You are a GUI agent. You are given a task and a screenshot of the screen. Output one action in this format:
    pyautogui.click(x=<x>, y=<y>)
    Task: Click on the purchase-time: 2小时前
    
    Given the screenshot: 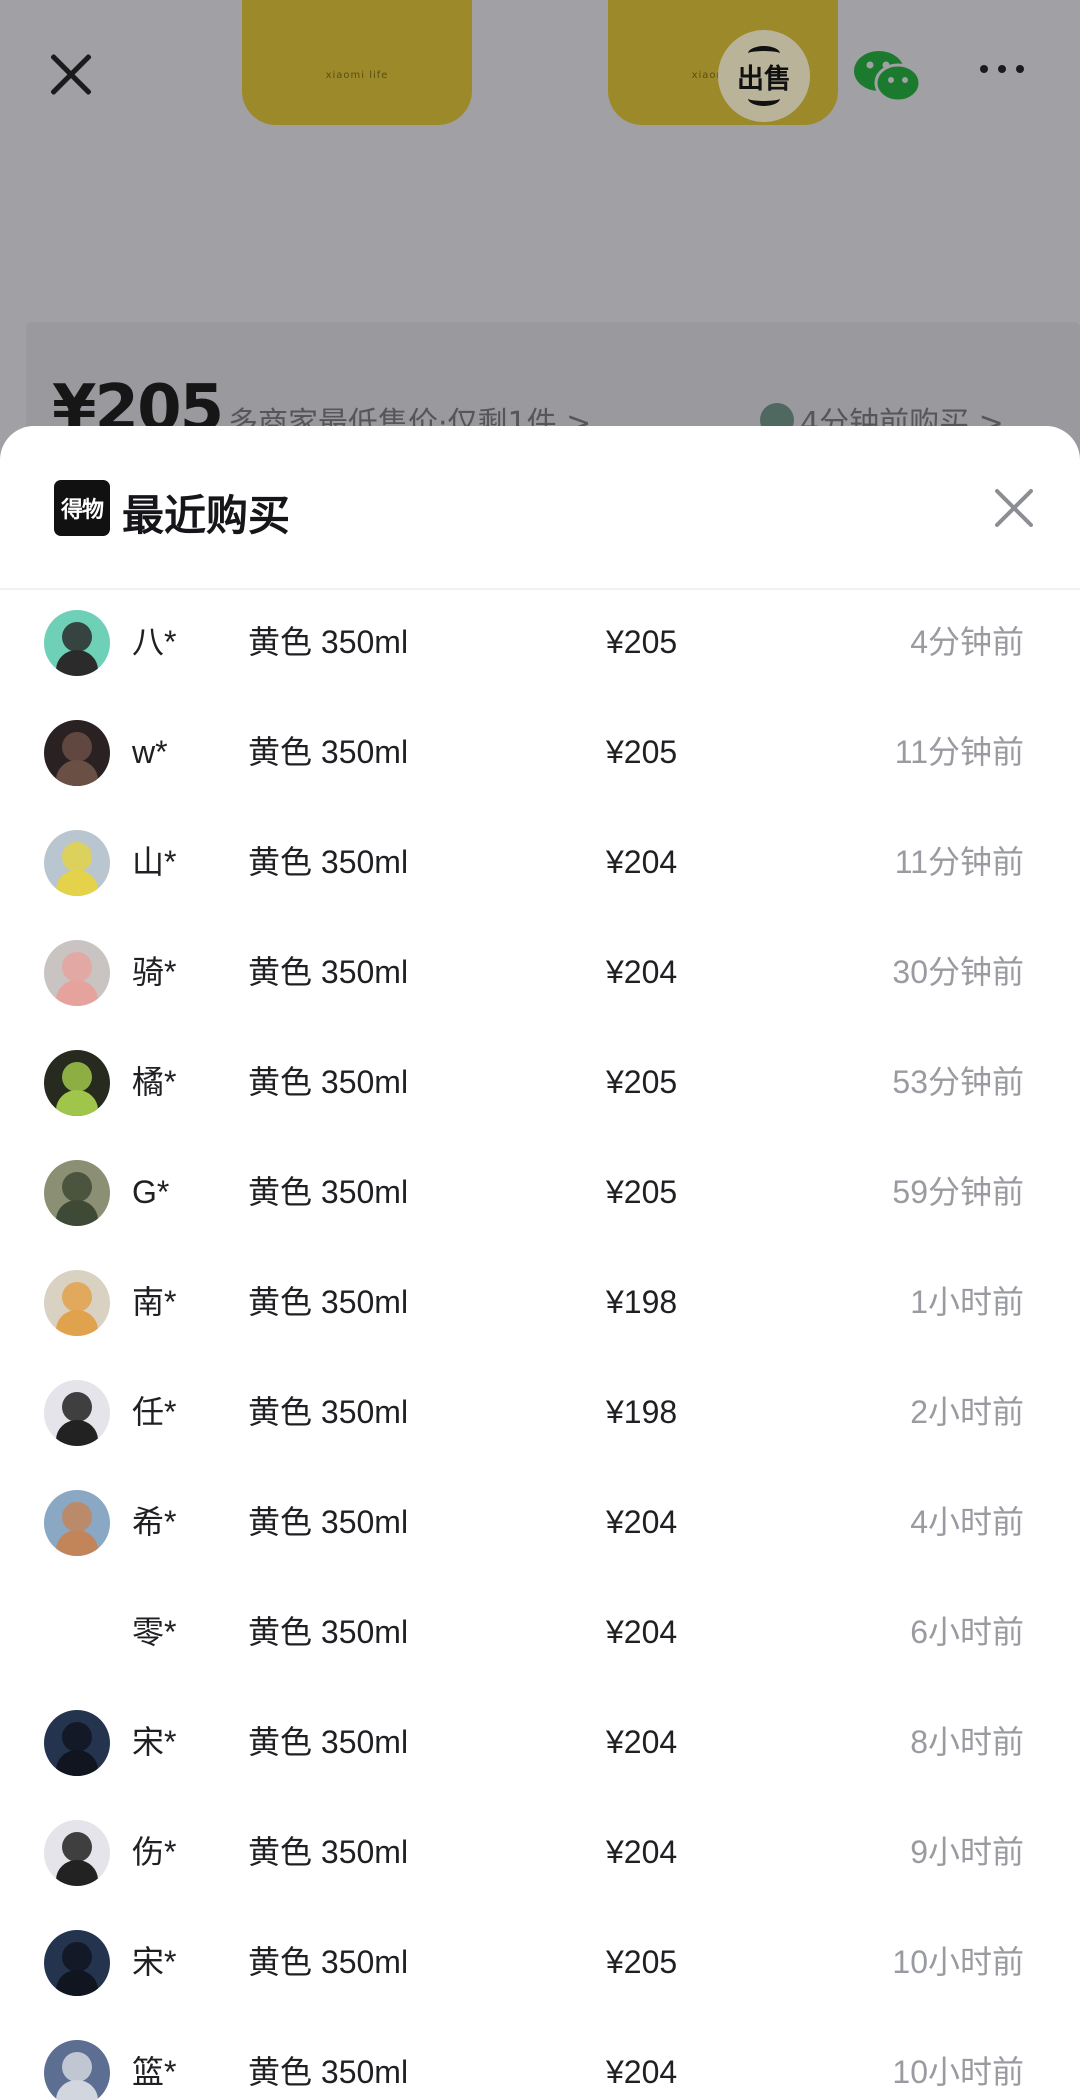 What is the action you would take?
    pyautogui.click(x=967, y=1412)
    